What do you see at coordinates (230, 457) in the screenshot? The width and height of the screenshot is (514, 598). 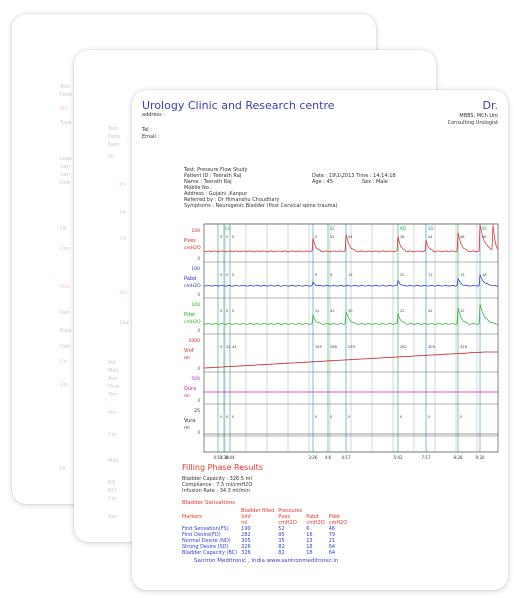 I see `time-label: 0:44` at bounding box center [230, 457].